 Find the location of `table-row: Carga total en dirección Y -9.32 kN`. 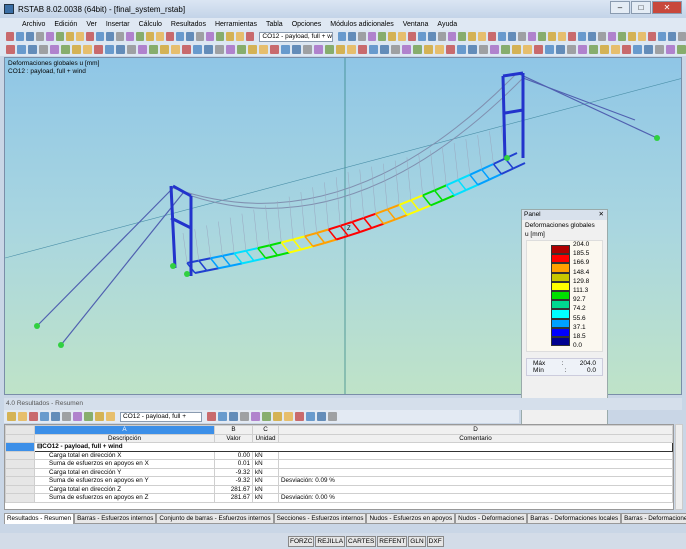

table-row: Carga total en dirección Y -9.32 kN is located at coordinates (339, 472).